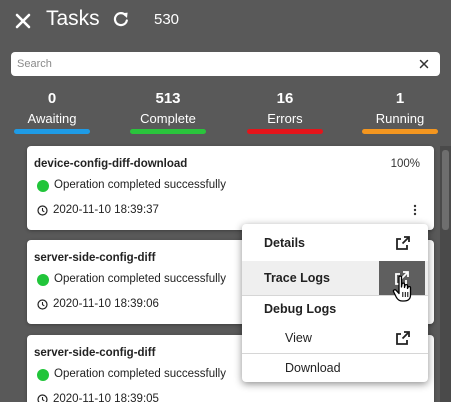  I want to click on stat-awaiting-bar, so click(52, 131).